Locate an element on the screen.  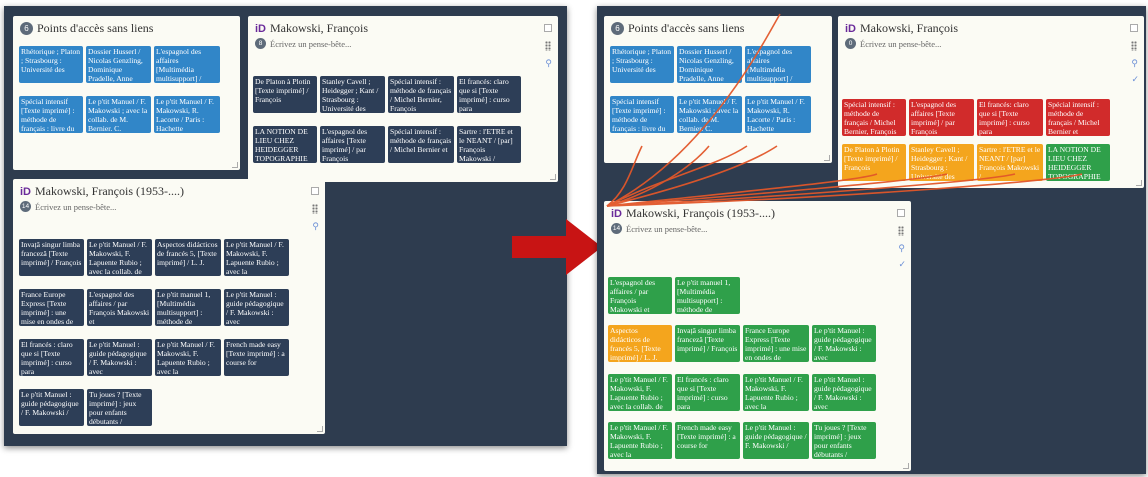
card-title: Makowski, François (1953-....) is located at coordinates (109, 191).